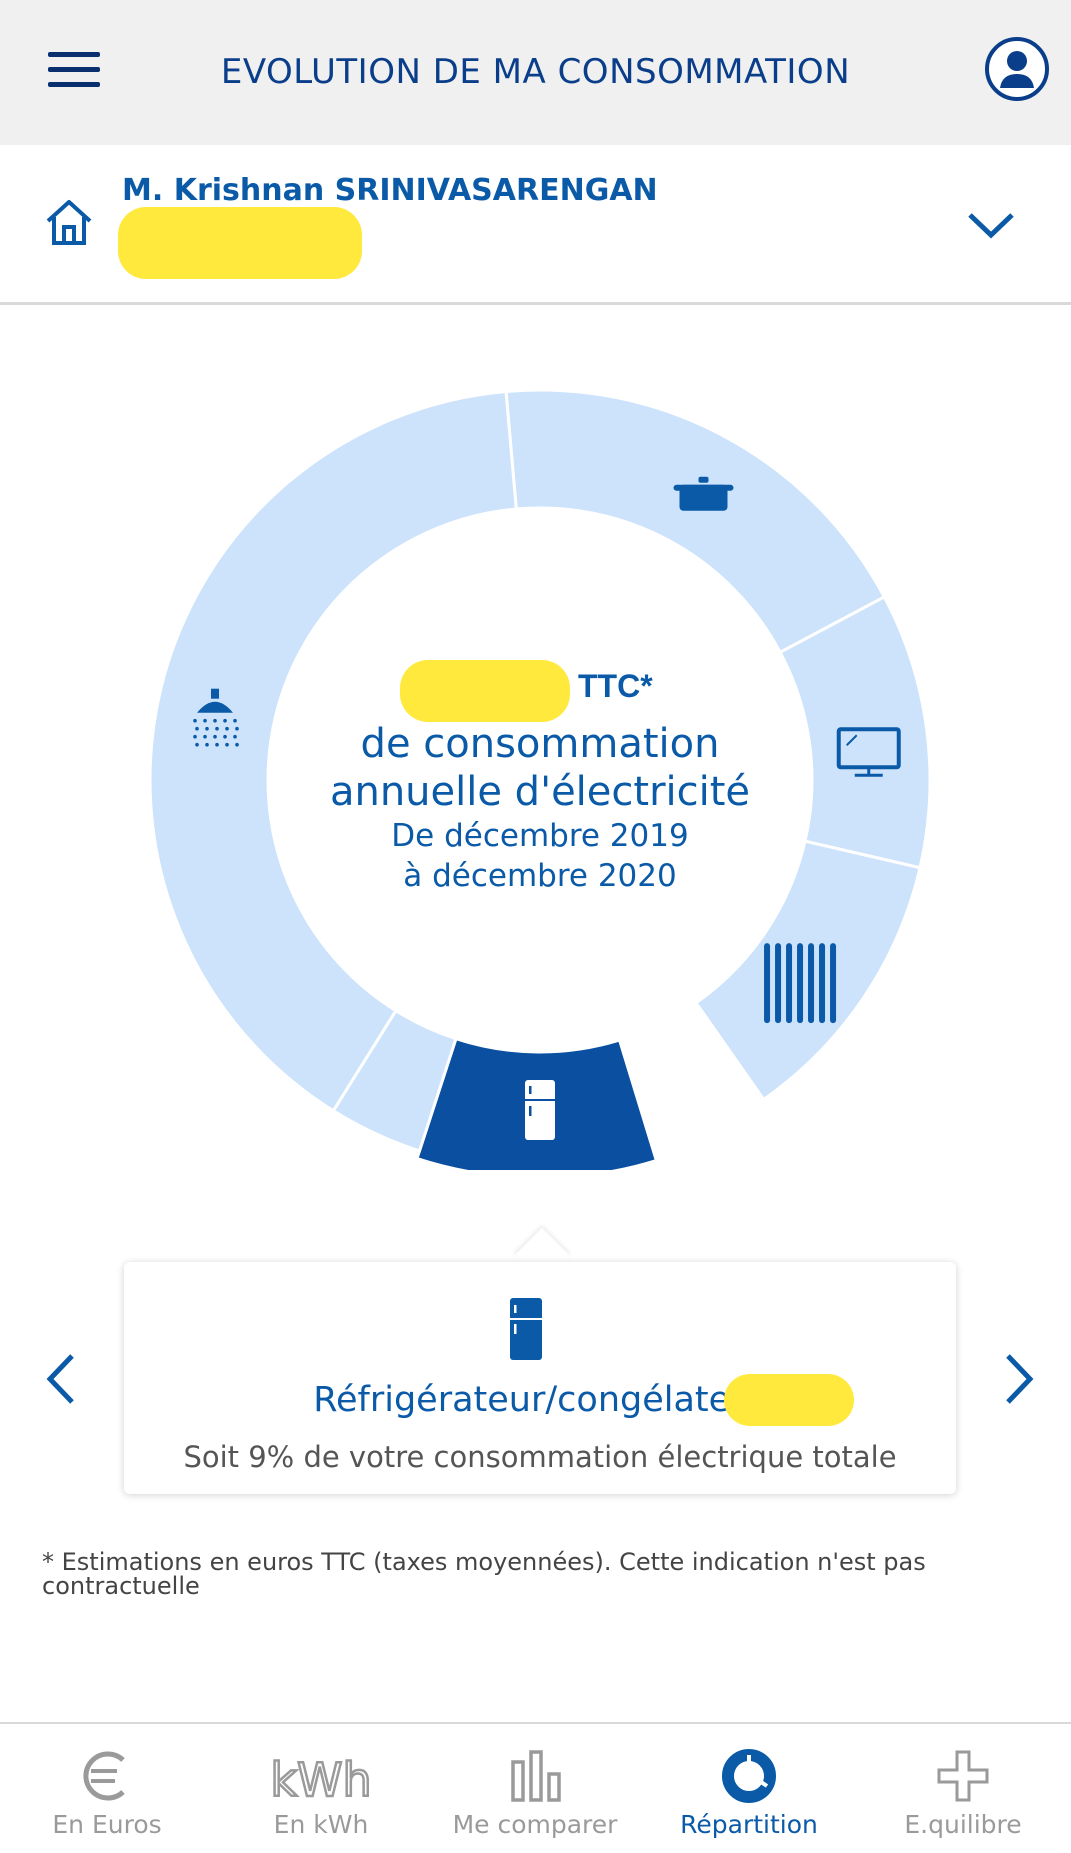 This screenshot has height=1853, width=1071. I want to click on tab-en-kwh: kWh En kWh, so click(321, 1788).